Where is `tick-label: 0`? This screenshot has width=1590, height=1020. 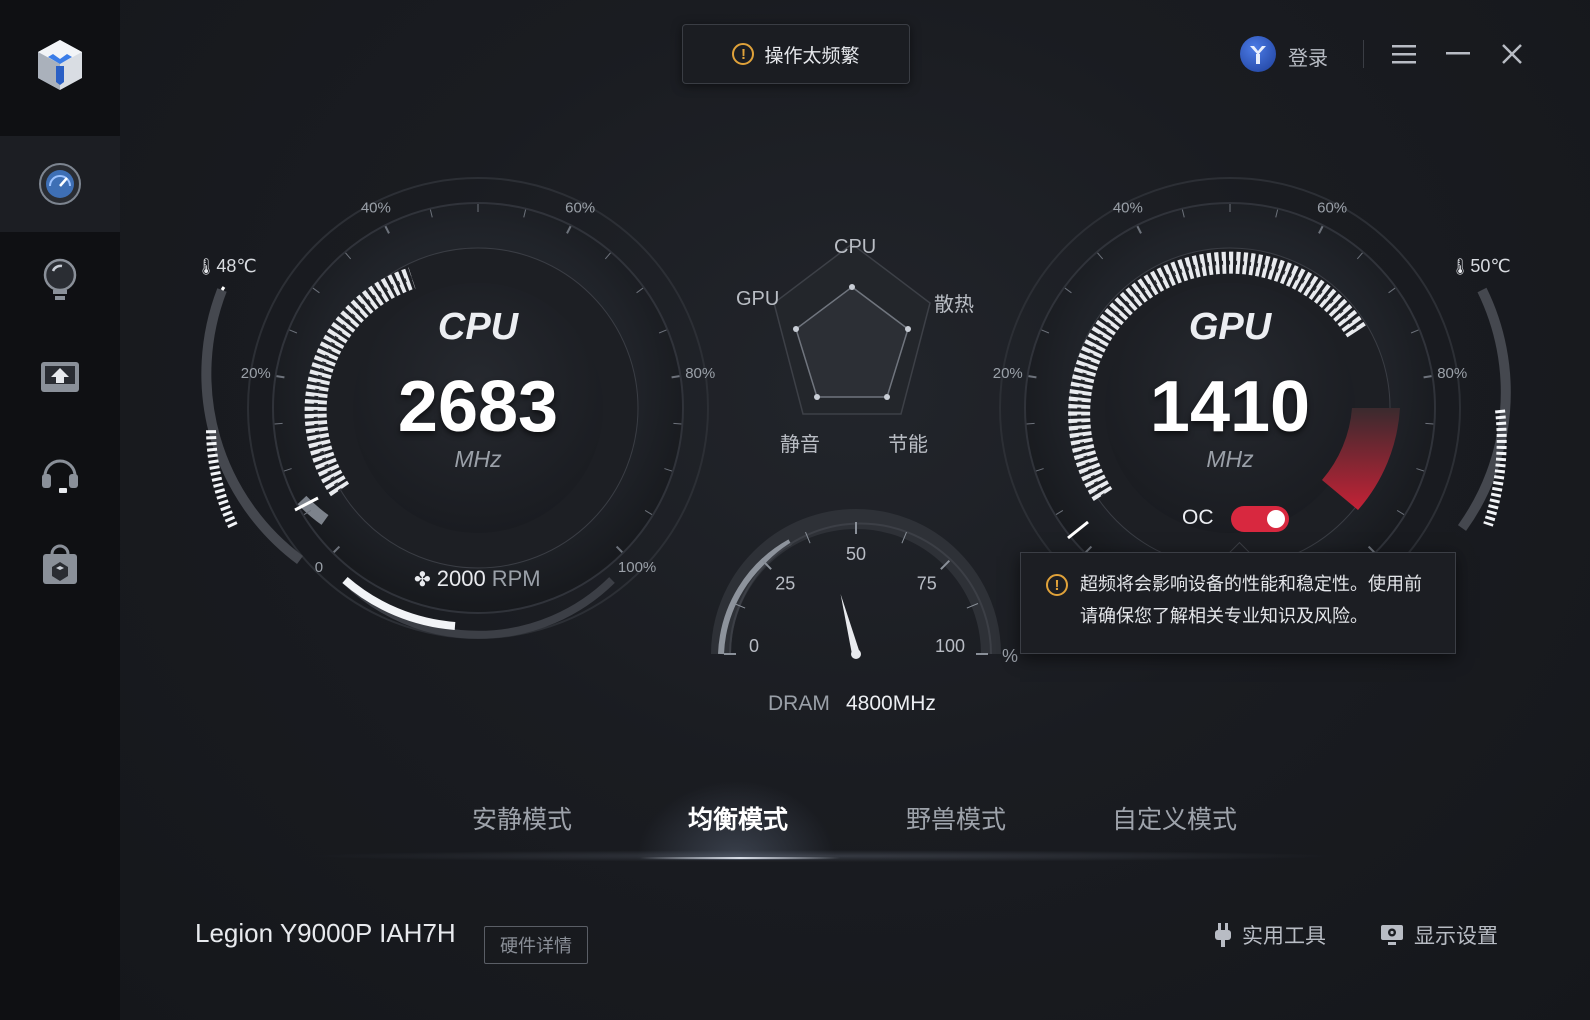 tick-label: 0 is located at coordinates (319, 567).